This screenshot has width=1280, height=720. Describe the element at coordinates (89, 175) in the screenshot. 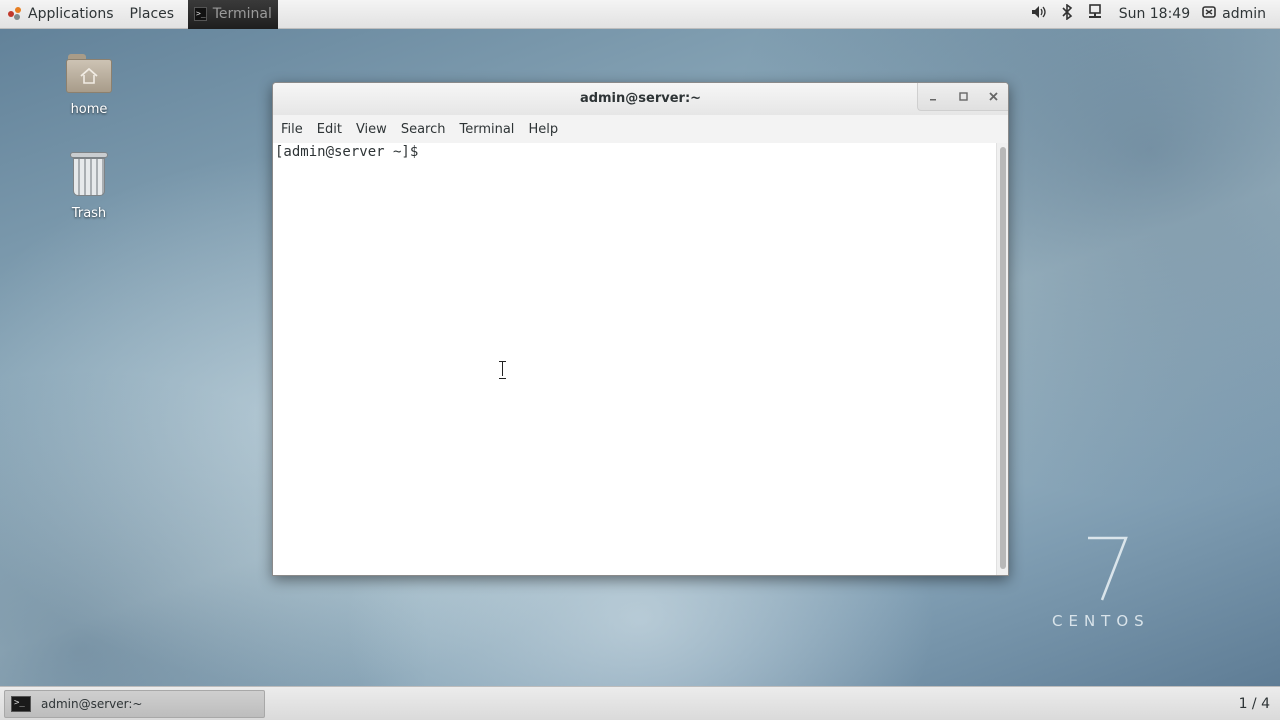

I see `trash-icon` at that location.